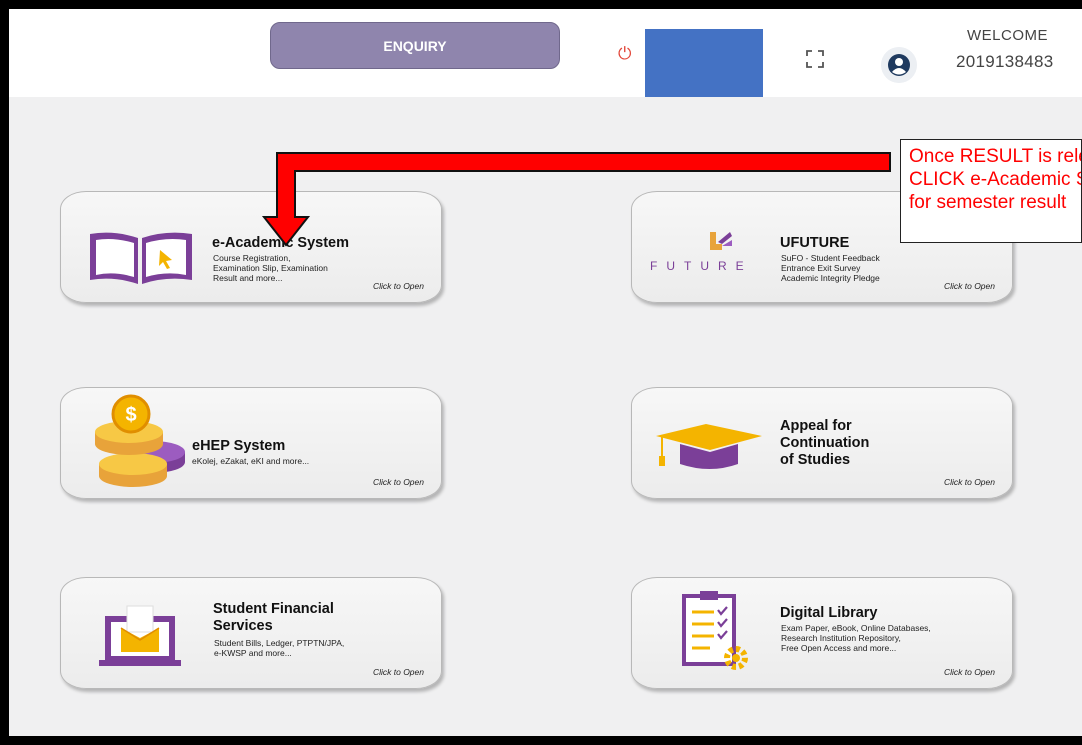 The image size is (1082, 745). I want to click on annotation-line: Once RESULT is released,, so click(995, 156).